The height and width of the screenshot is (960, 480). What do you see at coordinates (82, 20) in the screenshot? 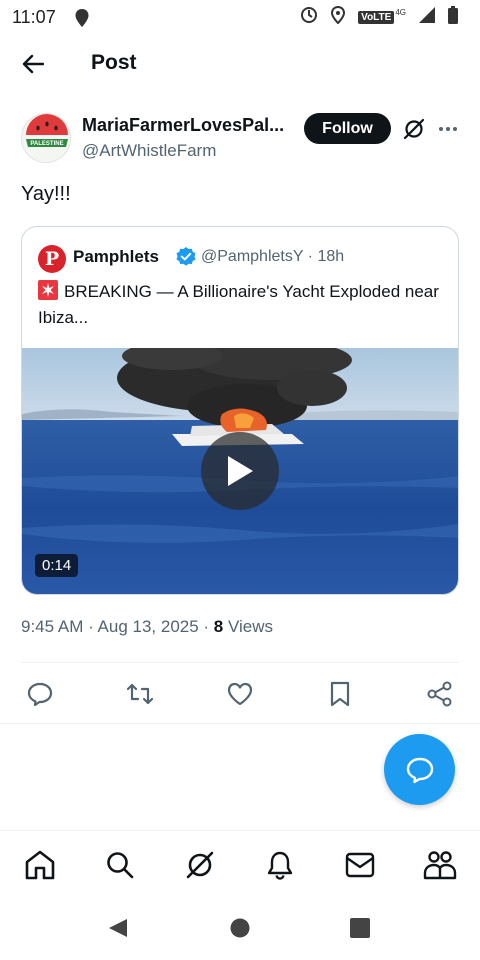
I see `notification-icon` at bounding box center [82, 20].